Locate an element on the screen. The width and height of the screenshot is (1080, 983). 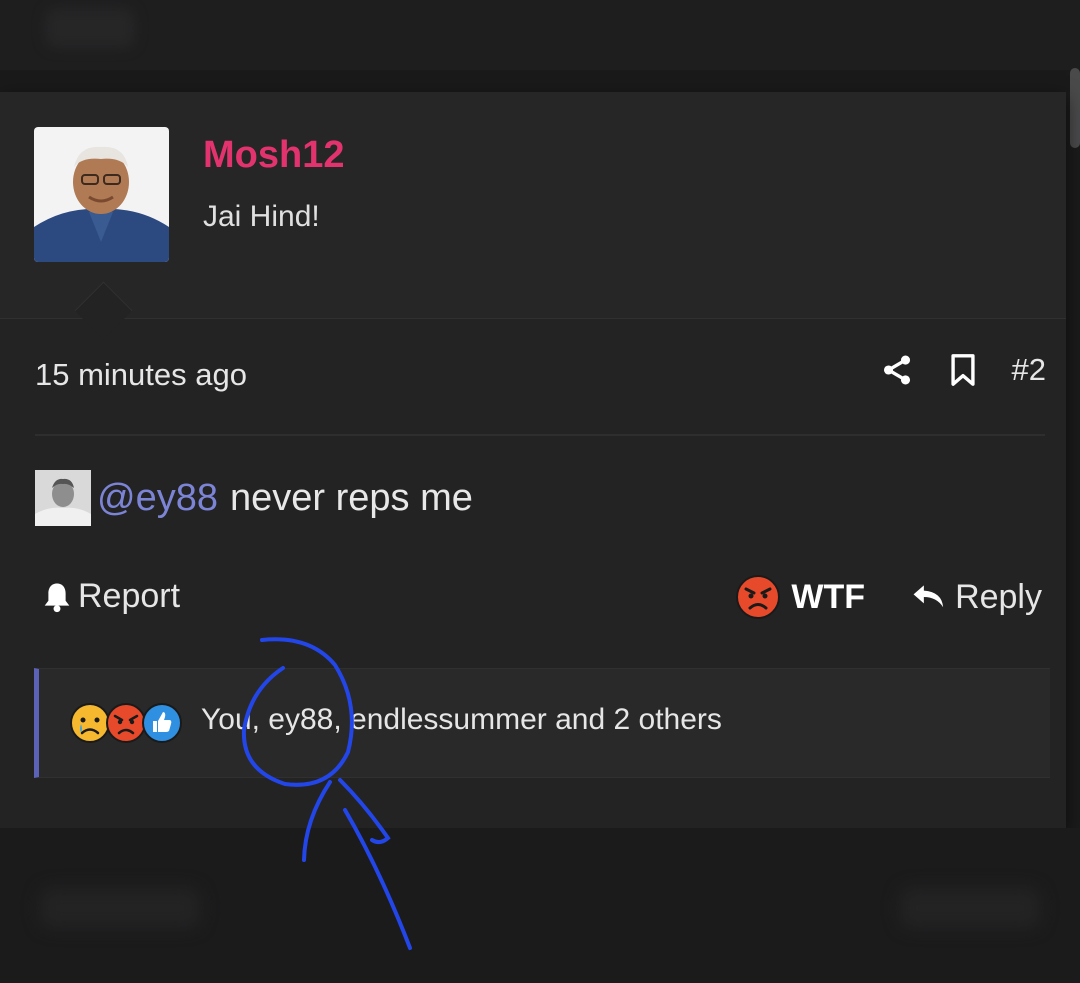
reply-arrow-icon is located at coordinates (928, 596).